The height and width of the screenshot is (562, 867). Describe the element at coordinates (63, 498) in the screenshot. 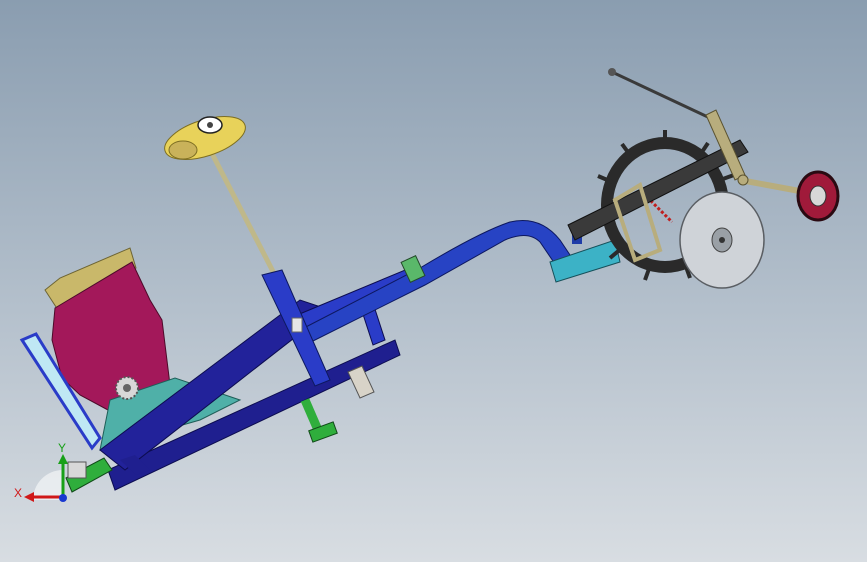

I see `z-axis-dot` at that location.